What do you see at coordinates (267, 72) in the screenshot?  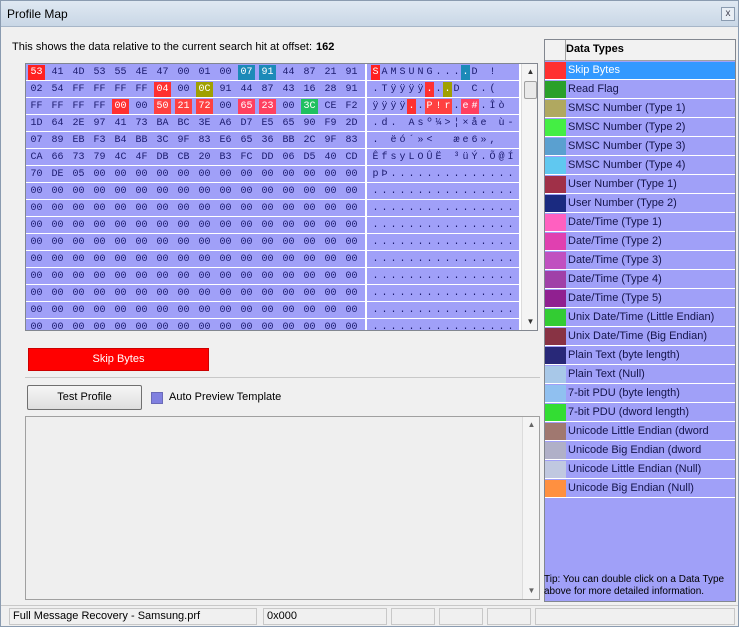 I see `hex-byte: 91` at bounding box center [267, 72].